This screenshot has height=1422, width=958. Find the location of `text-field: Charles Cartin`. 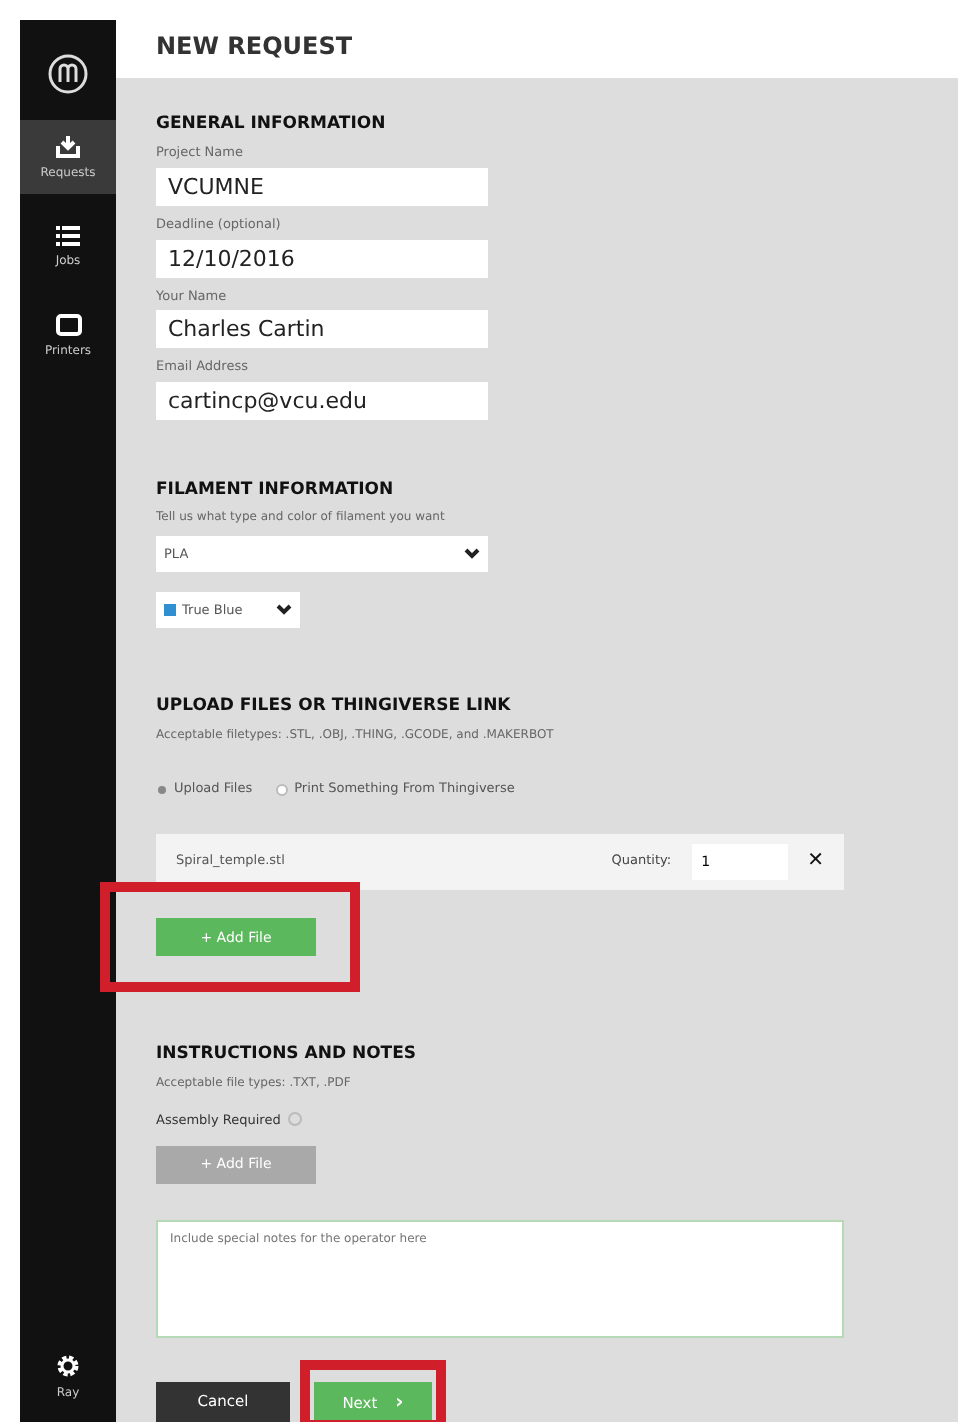

text-field: Charles Cartin is located at coordinates (322, 329).